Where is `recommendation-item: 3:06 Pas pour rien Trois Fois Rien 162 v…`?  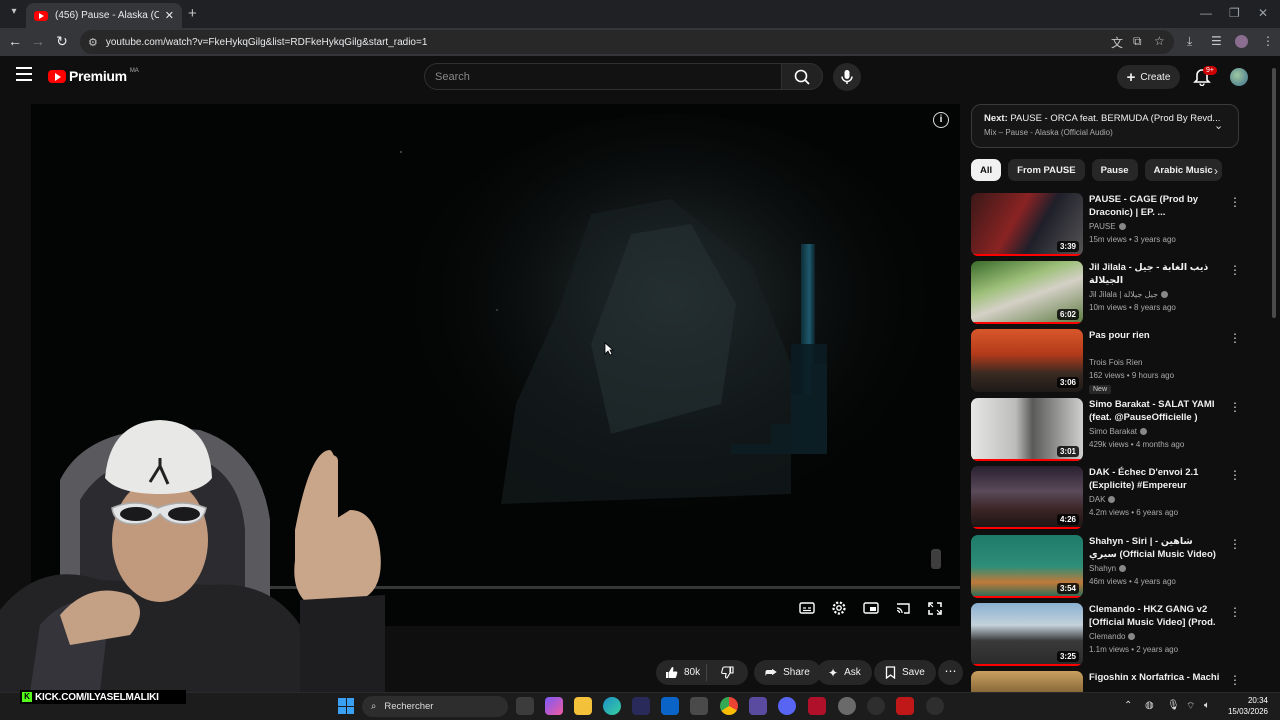 recommendation-item: 3:06 Pas pour rien Trois Fois Rien 162 v… is located at coordinates (1106, 361).